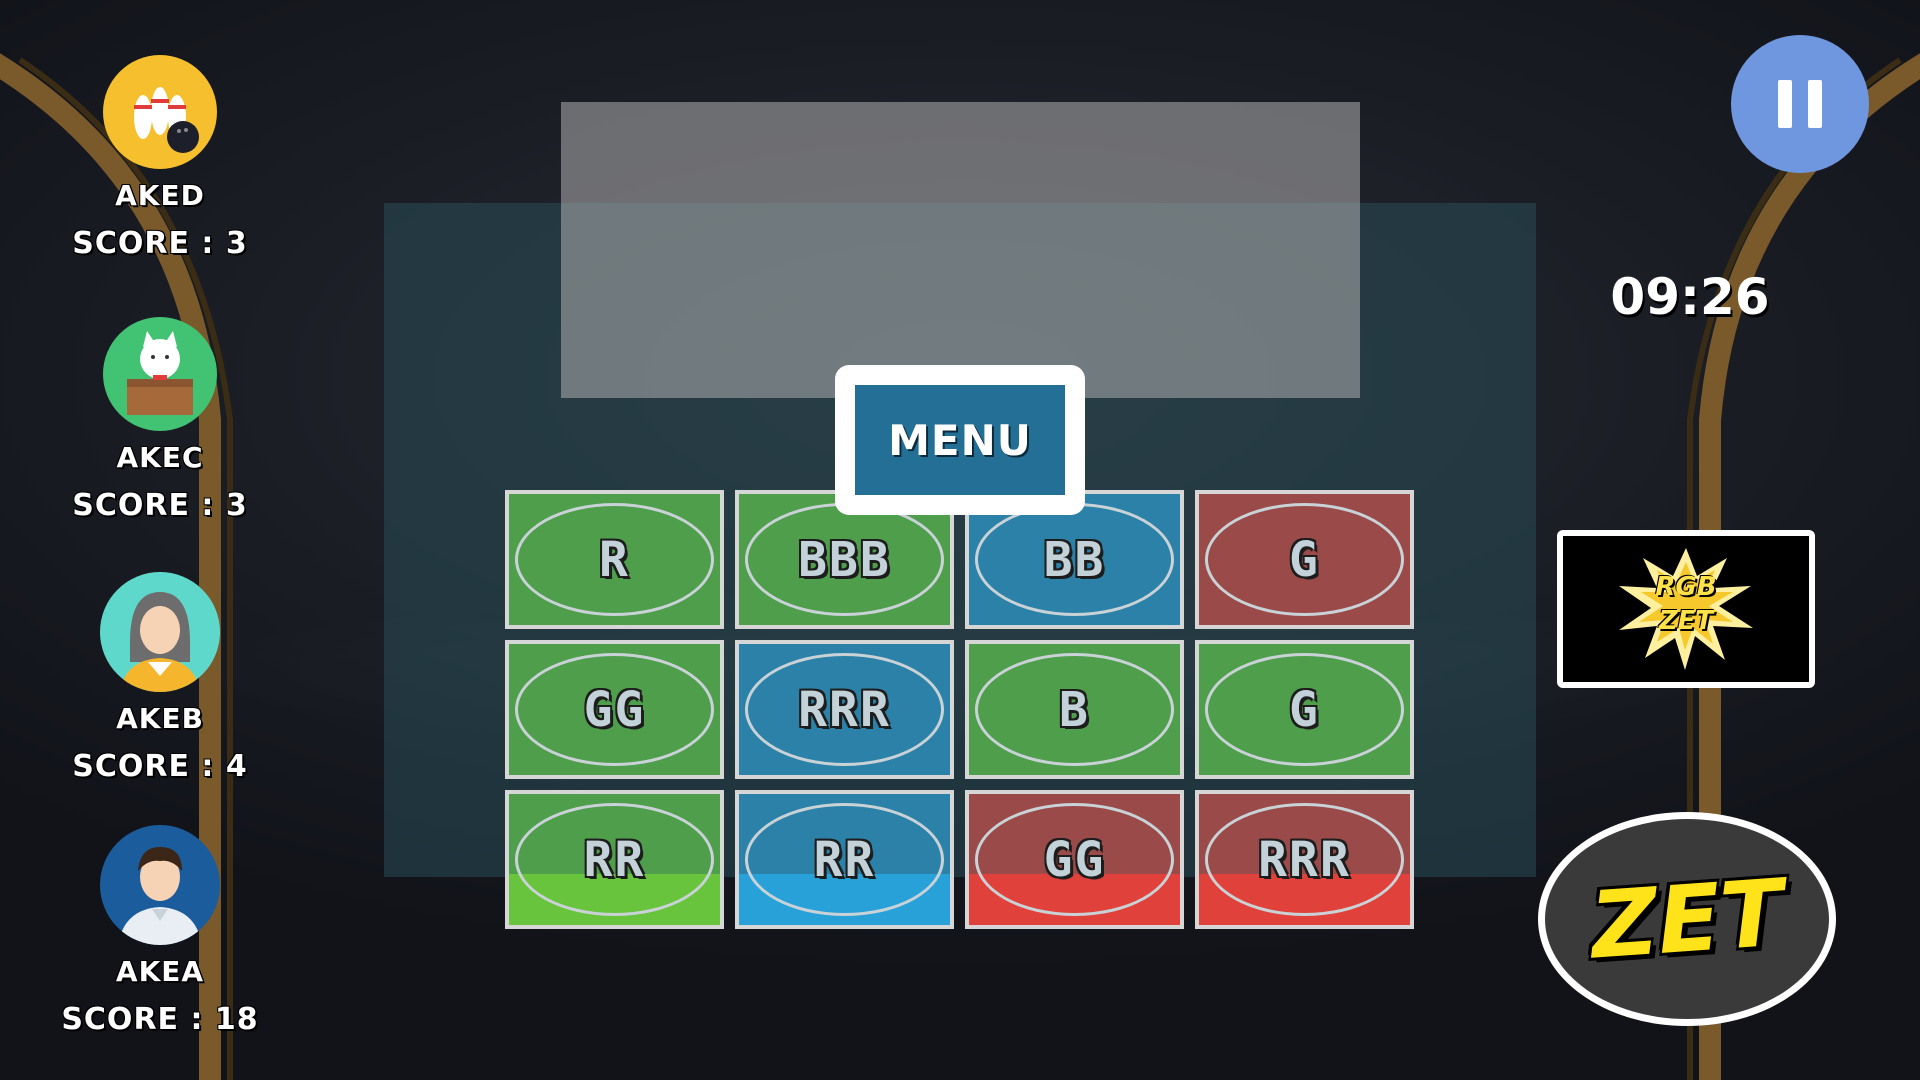  I want to click on player-card: AKED SCORE : 3, so click(160, 158).